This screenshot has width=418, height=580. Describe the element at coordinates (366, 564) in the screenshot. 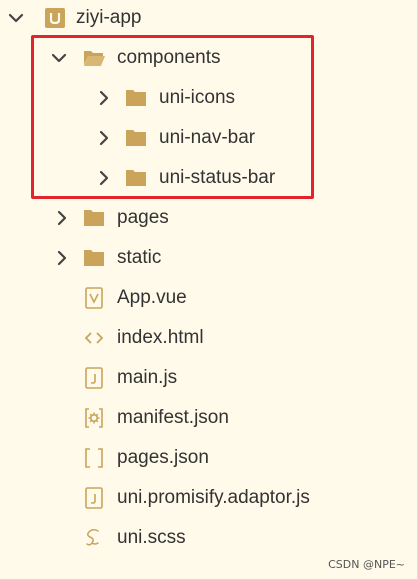

I see `watermark: CSDN @NPE~` at that location.